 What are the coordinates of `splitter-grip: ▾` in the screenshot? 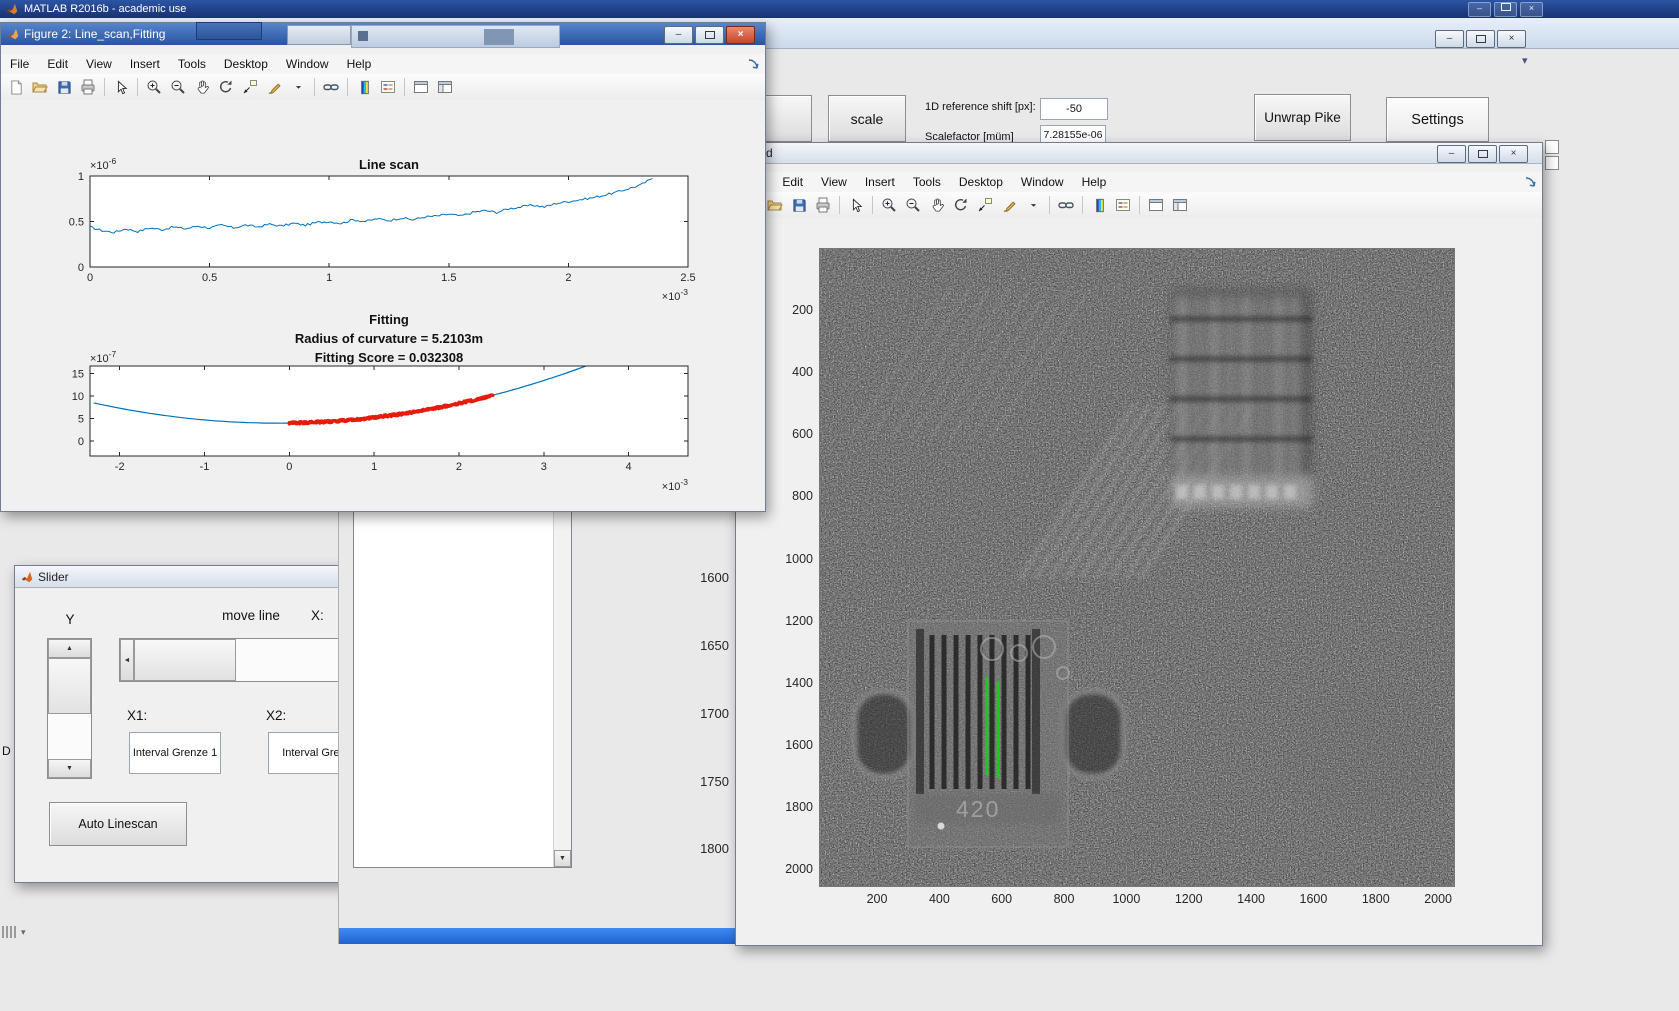 It's located at (14, 932).